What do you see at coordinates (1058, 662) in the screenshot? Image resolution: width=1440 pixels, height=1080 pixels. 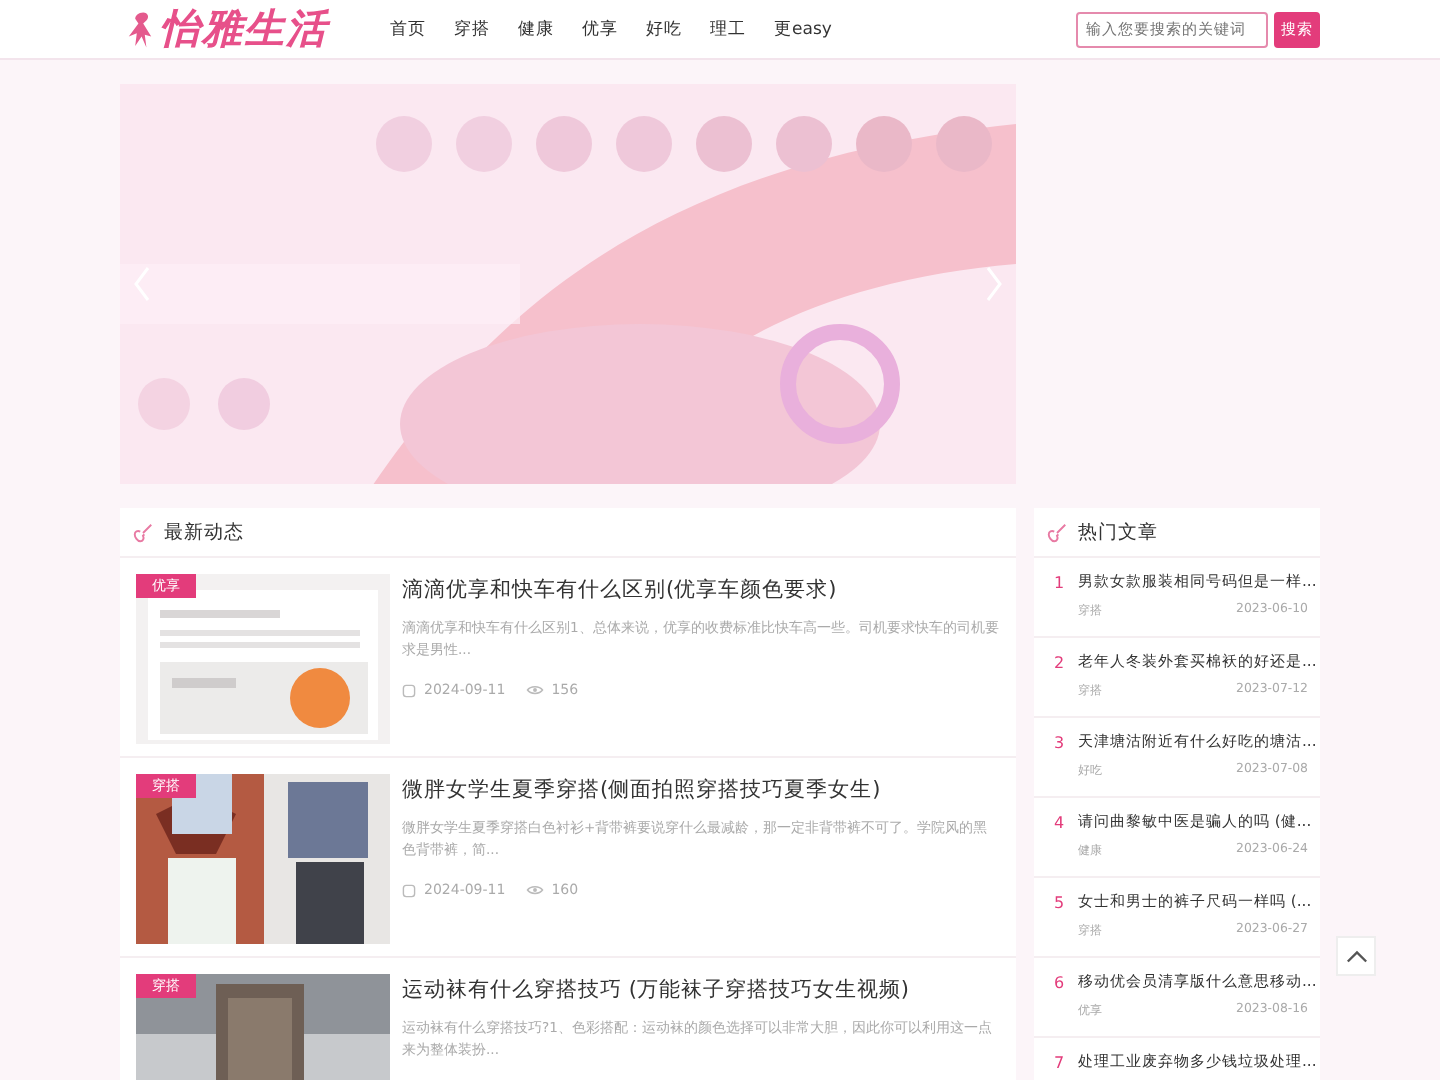 I see `rank-number: 2` at bounding box center [1058, 662].